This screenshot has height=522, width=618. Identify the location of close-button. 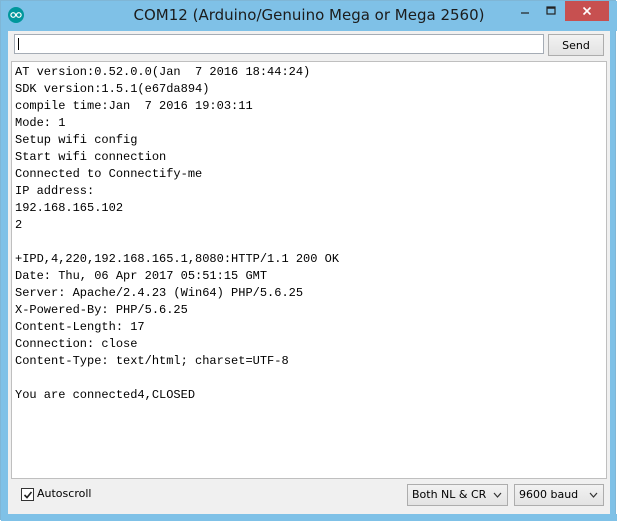
(587, 11).